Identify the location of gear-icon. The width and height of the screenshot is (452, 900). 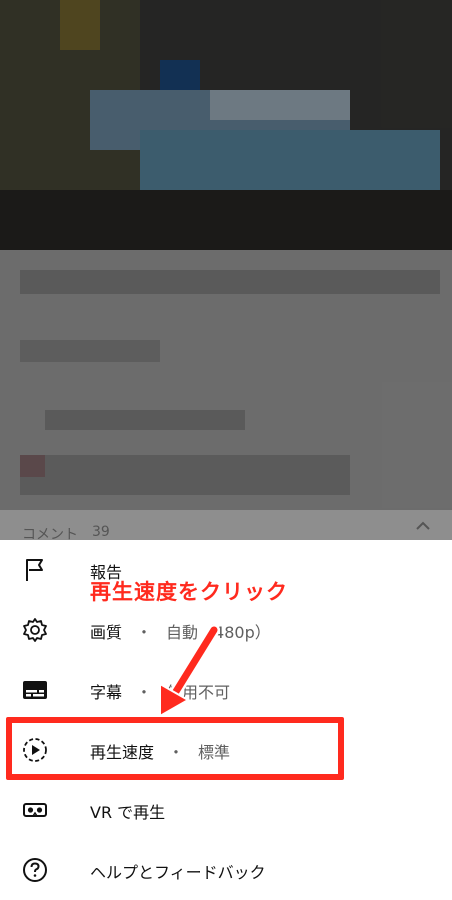
(35, 630).